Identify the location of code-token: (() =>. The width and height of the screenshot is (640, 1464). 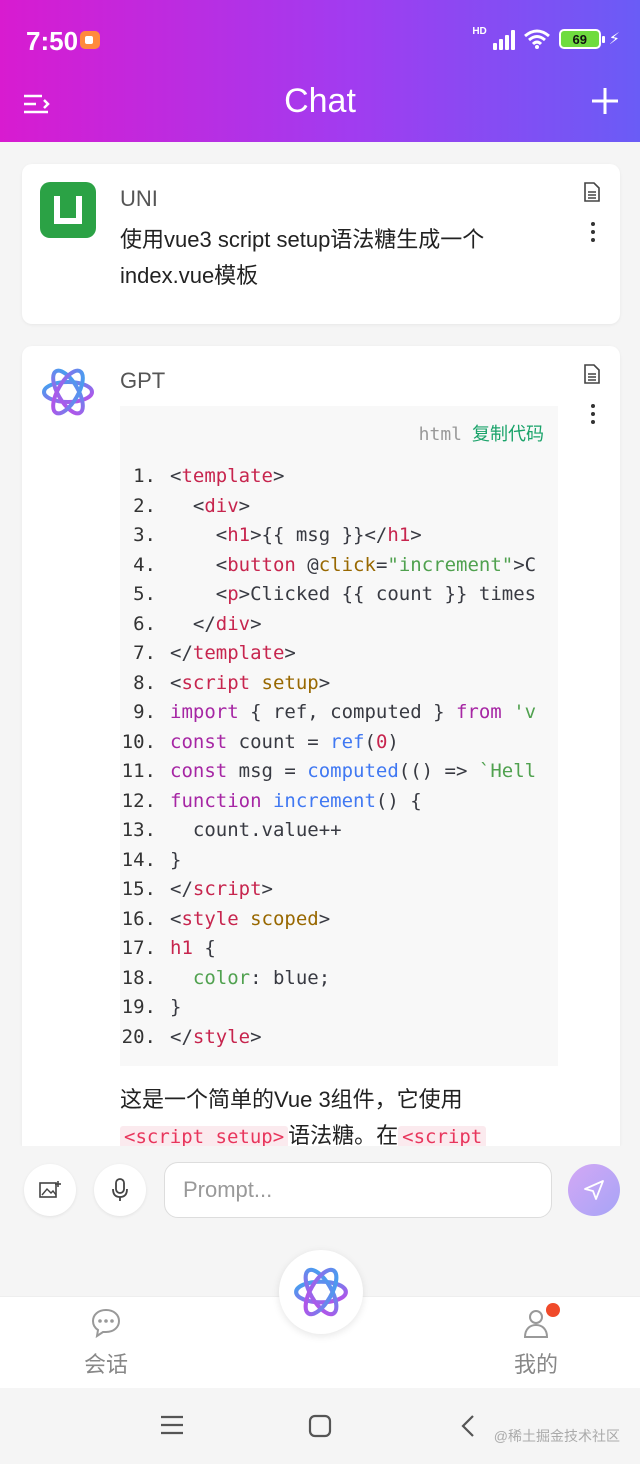
(438, 771).